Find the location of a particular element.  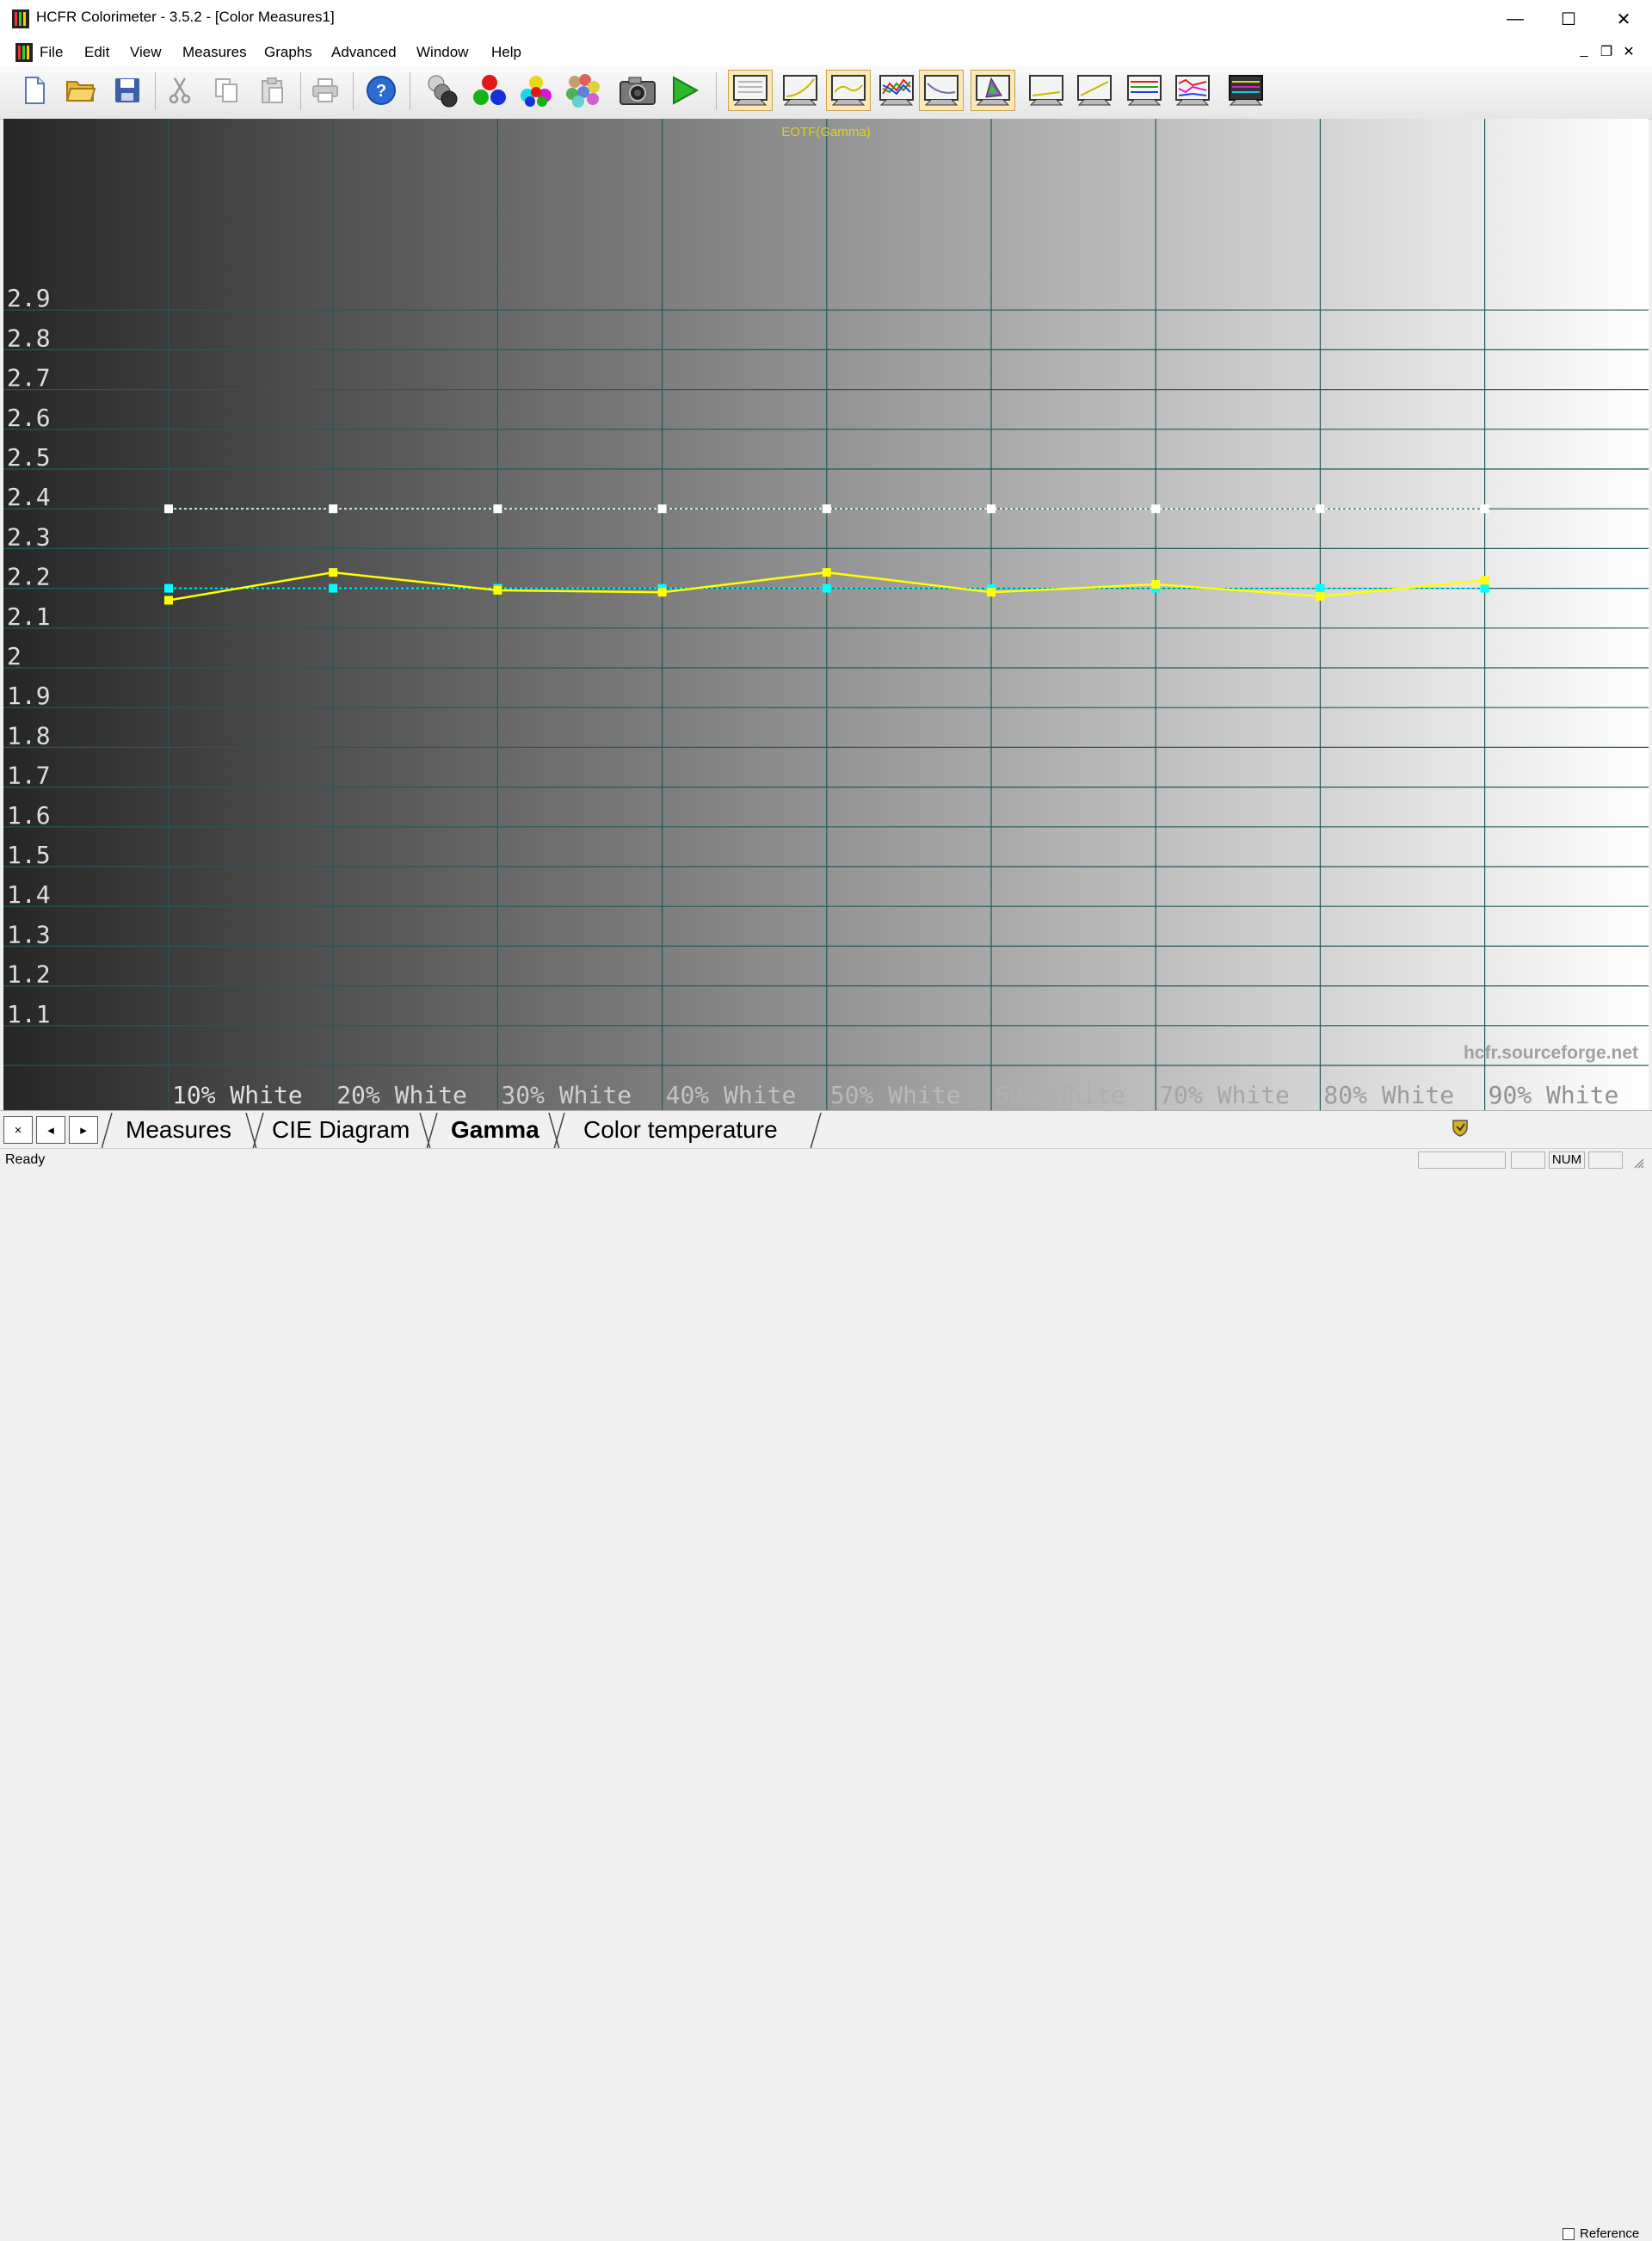

menu-help: Help is located at coordinates (506, 52).